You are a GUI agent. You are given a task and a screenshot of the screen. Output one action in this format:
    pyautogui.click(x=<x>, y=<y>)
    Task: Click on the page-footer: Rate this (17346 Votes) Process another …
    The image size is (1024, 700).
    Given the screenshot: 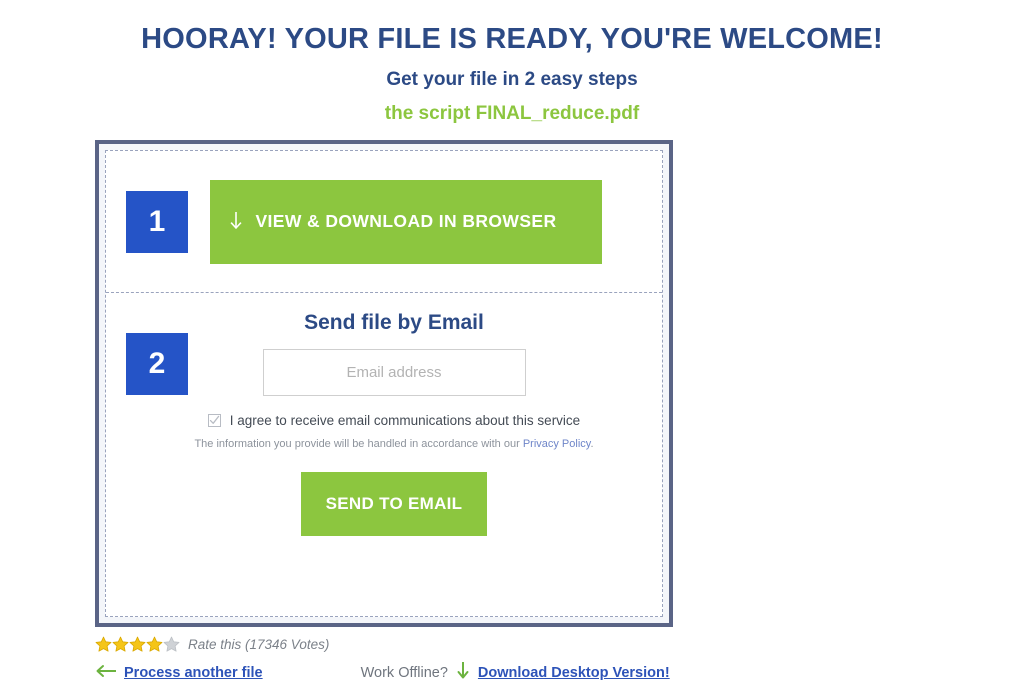 What is the action you would take?
    pyautogui.click(x=395, y=659)
    